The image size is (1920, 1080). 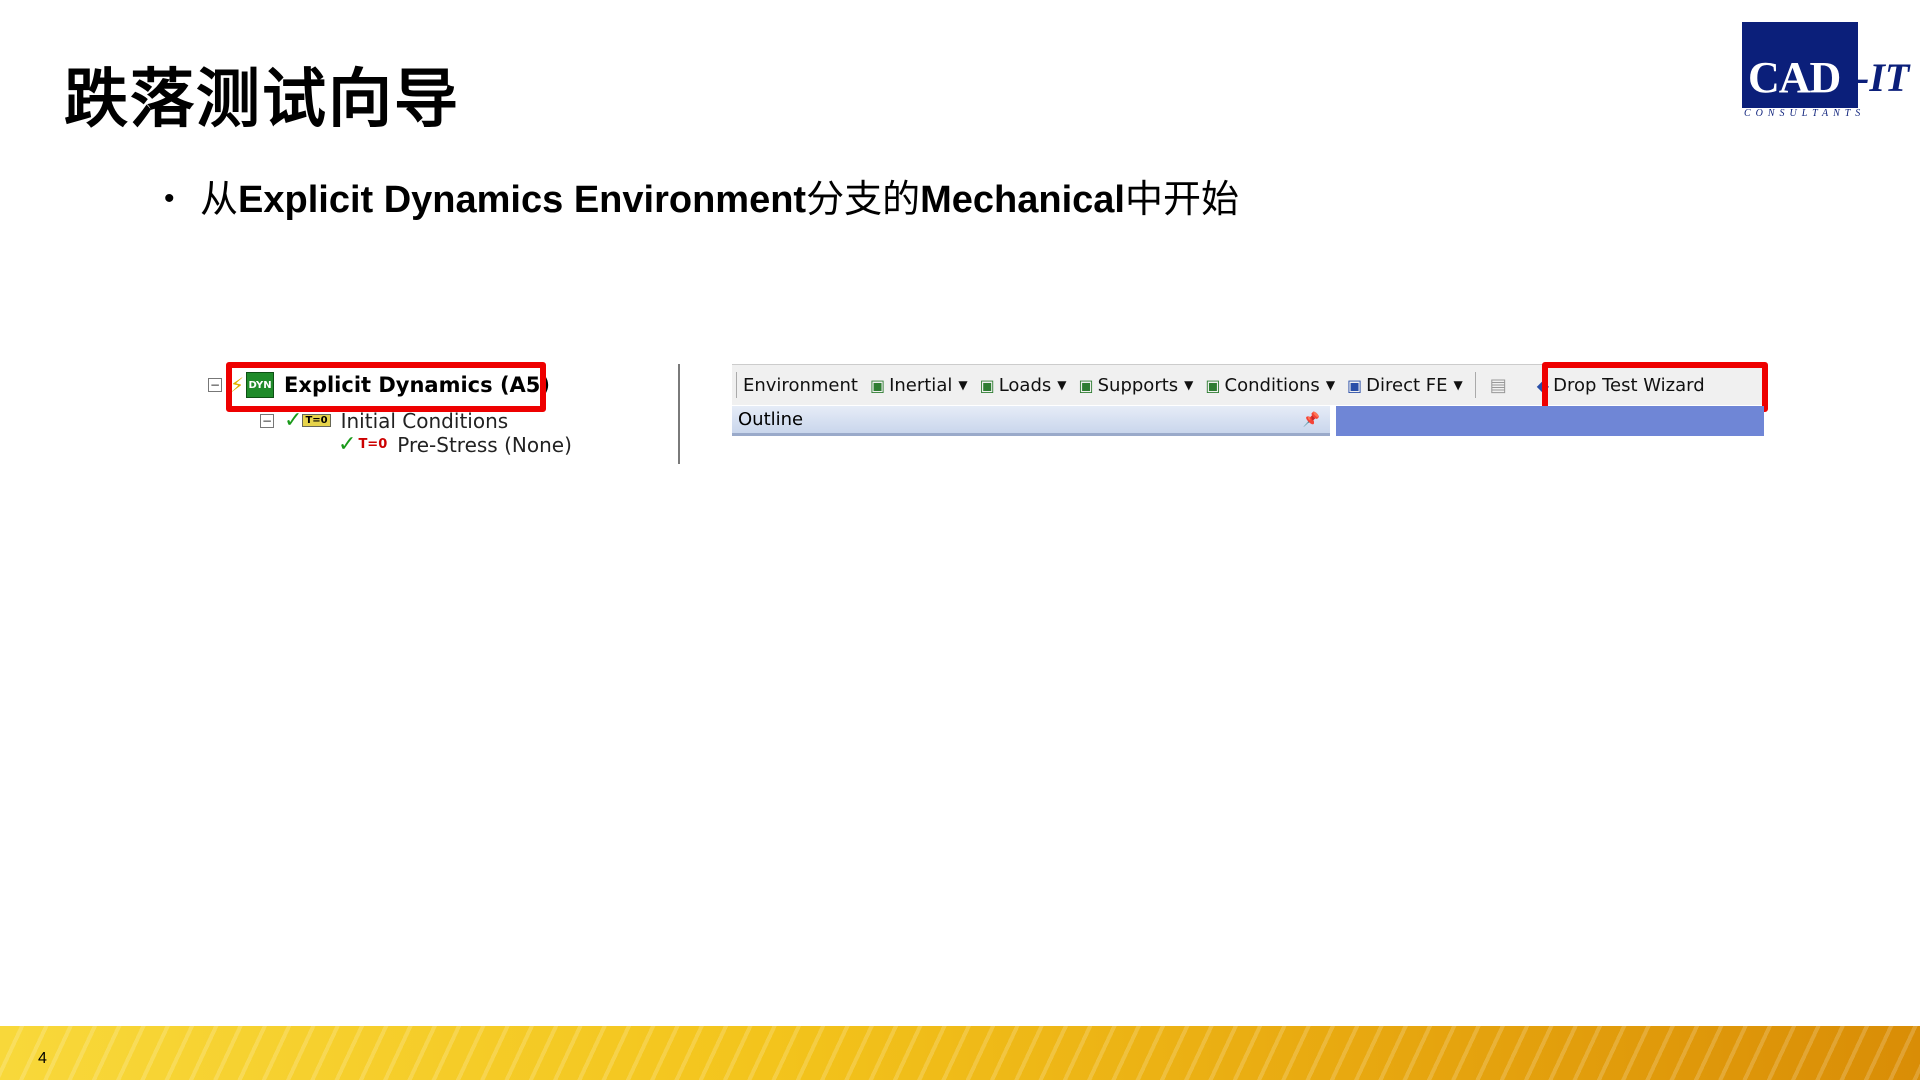 I want to click on toolbar-direct-fe-button: ▣ Direct FE ▼, so click(x=1405, y=385).